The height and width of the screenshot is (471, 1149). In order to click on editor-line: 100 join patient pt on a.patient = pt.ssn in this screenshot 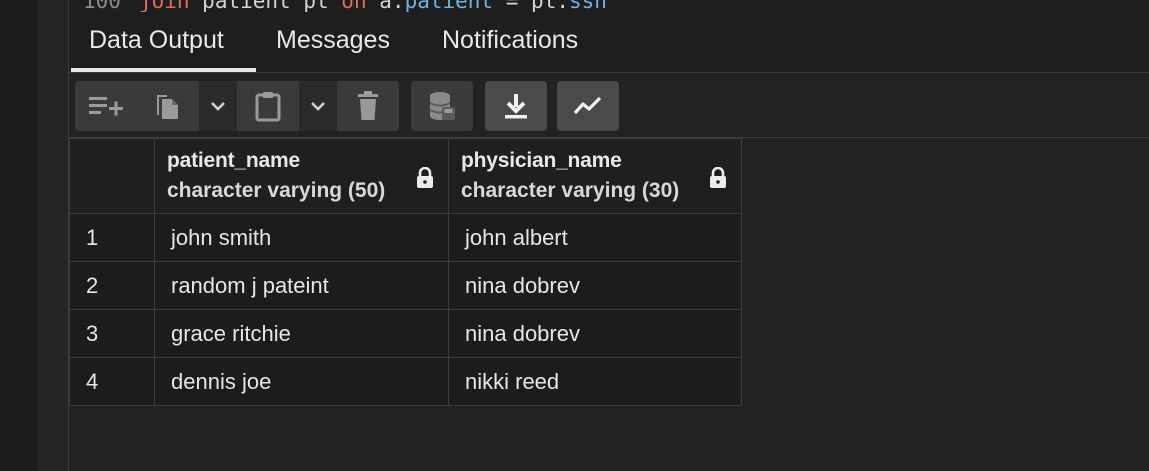, I will do `click(345, 6)`.